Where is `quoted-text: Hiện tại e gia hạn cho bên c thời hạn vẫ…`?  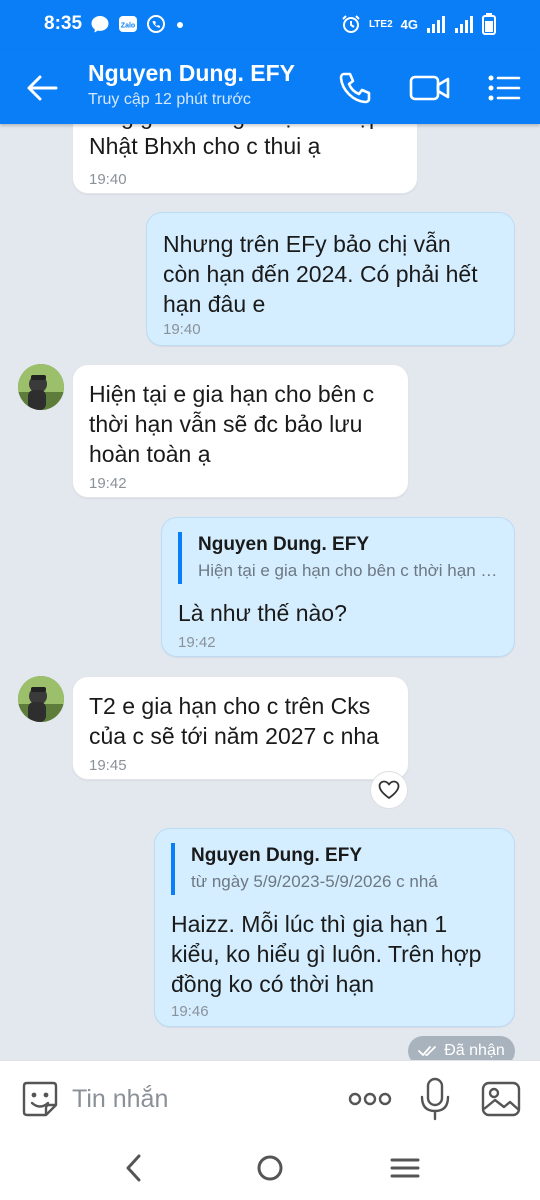
quoted-text: Hiện tại e gia hạn cho bên c thời hạn vẫ… is located at coordinates (349, 570).